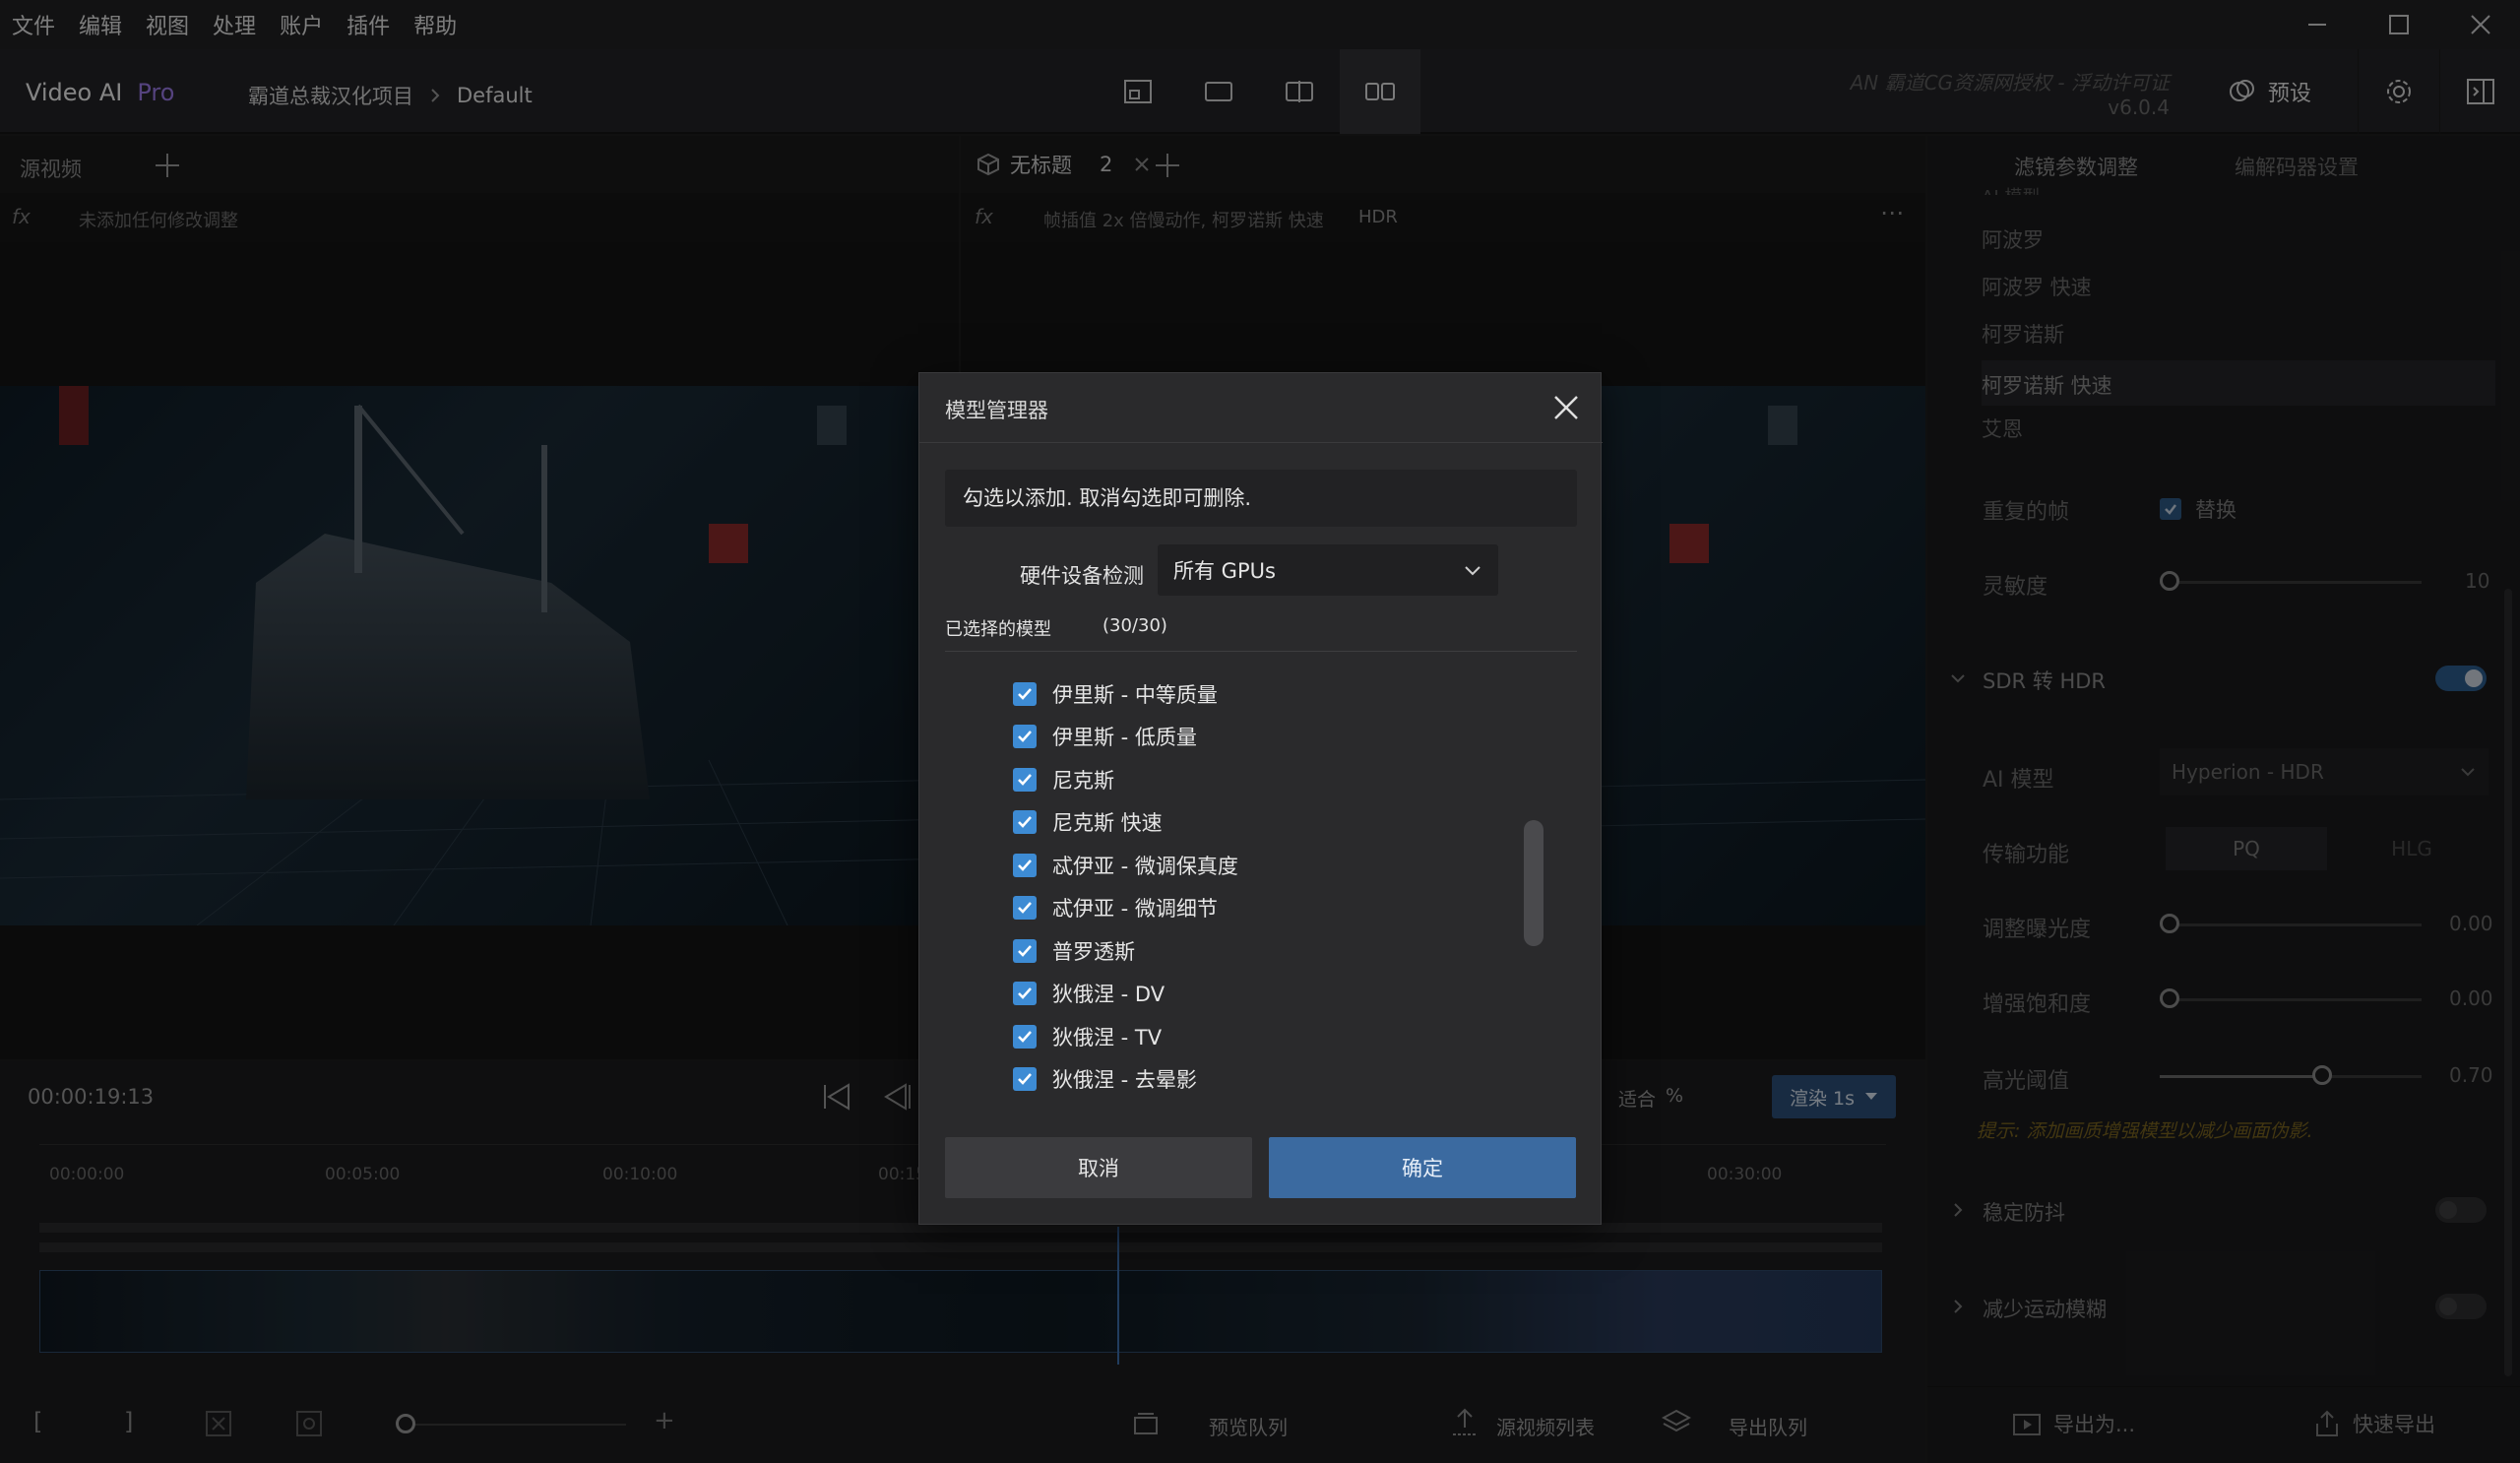 This screenshot has height=1463, width=2520. I want to click on model-checkbox-item: 忒伊亚 - 微调保真度, so click(1125, 865).